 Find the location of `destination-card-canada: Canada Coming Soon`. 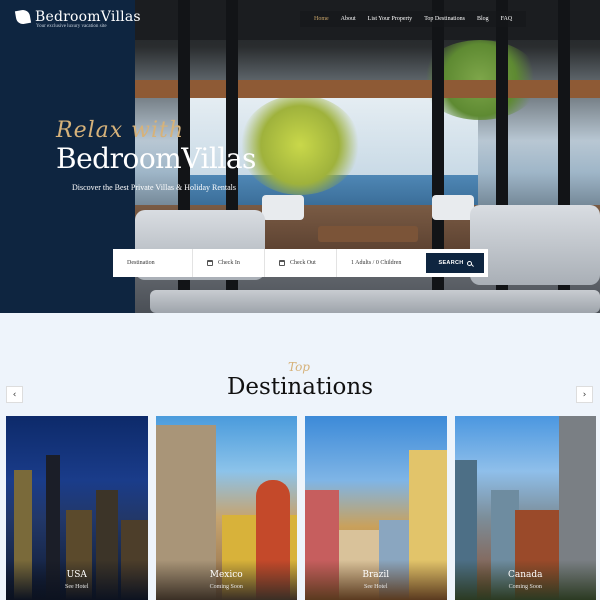

destination-card-canada: Canada Coming Soon is located at coordinates (525, 508).